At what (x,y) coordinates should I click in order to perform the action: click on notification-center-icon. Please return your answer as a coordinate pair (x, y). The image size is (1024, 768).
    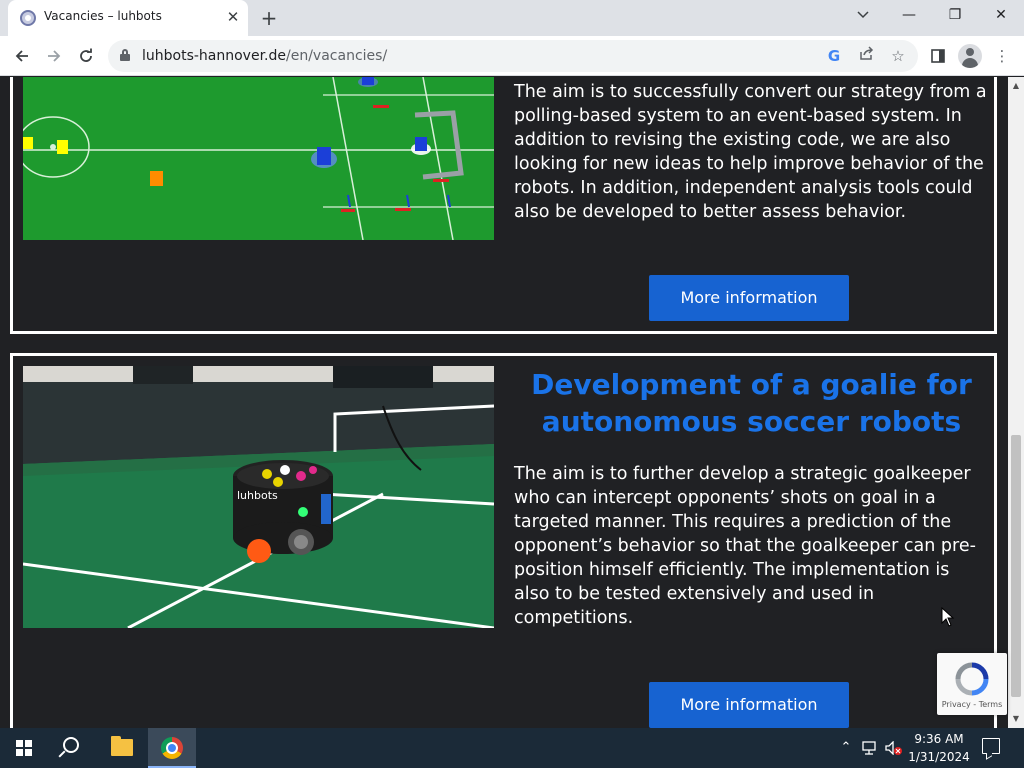
    Looking at the image, I should click on (991, 746).